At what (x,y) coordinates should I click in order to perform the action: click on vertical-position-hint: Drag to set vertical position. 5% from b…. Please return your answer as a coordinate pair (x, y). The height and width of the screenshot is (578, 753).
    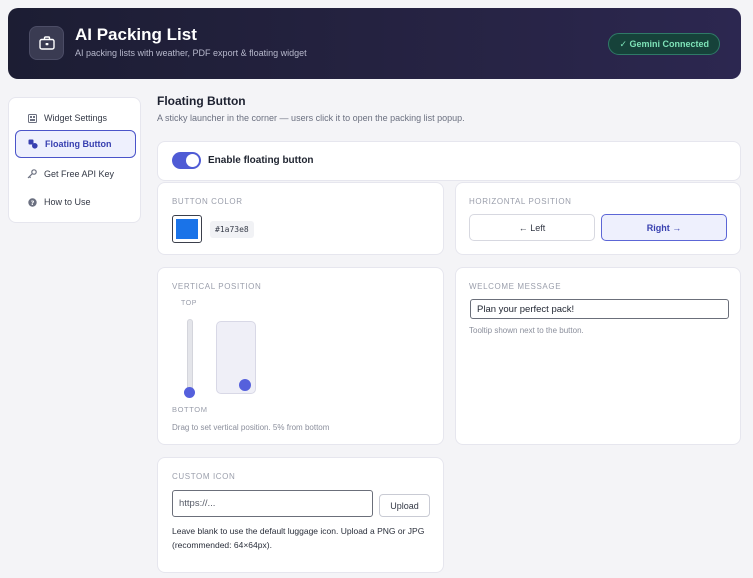
    Looking at the image, I should click on (251, 427).